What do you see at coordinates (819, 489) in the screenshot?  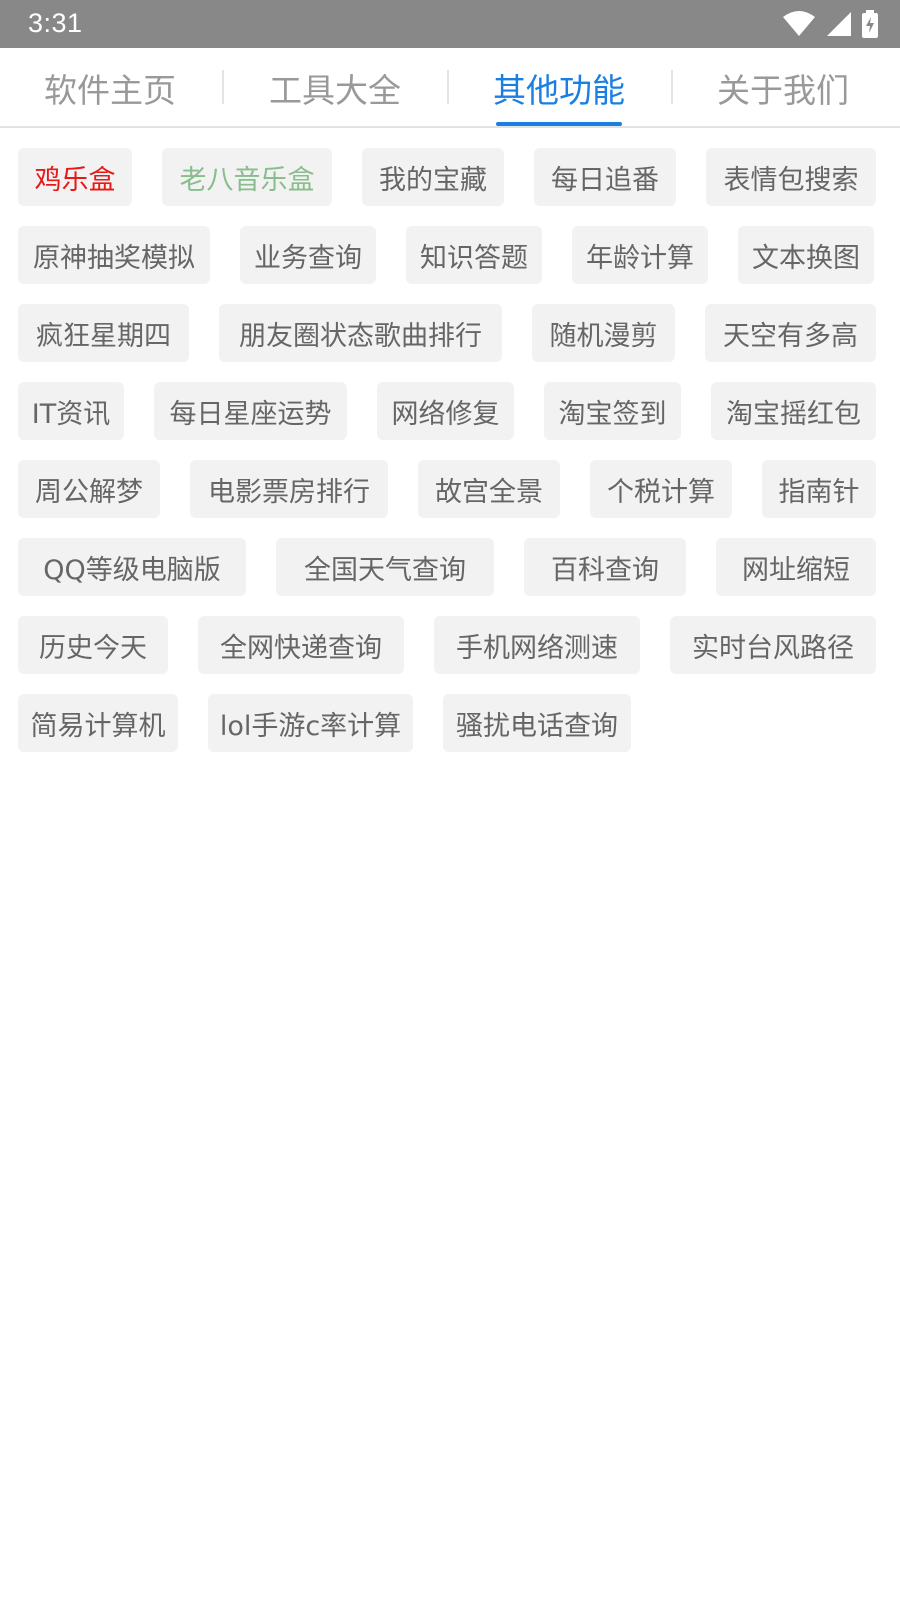 I see `tag-item: 指南针` at bounding box center [819, 489].